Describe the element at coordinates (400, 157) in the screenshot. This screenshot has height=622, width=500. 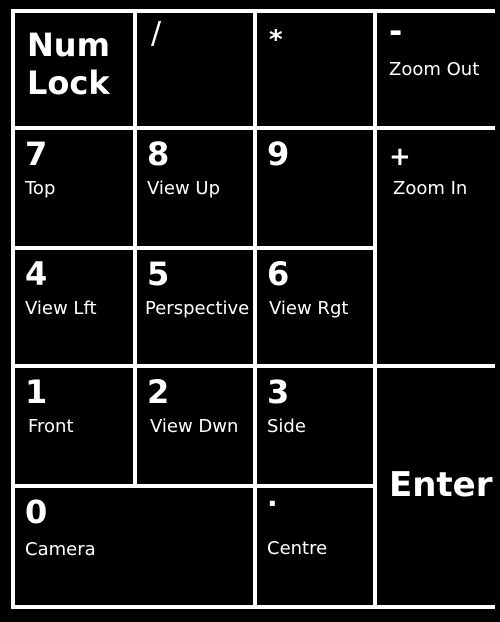
I see `key-plus-label: +` at that location.